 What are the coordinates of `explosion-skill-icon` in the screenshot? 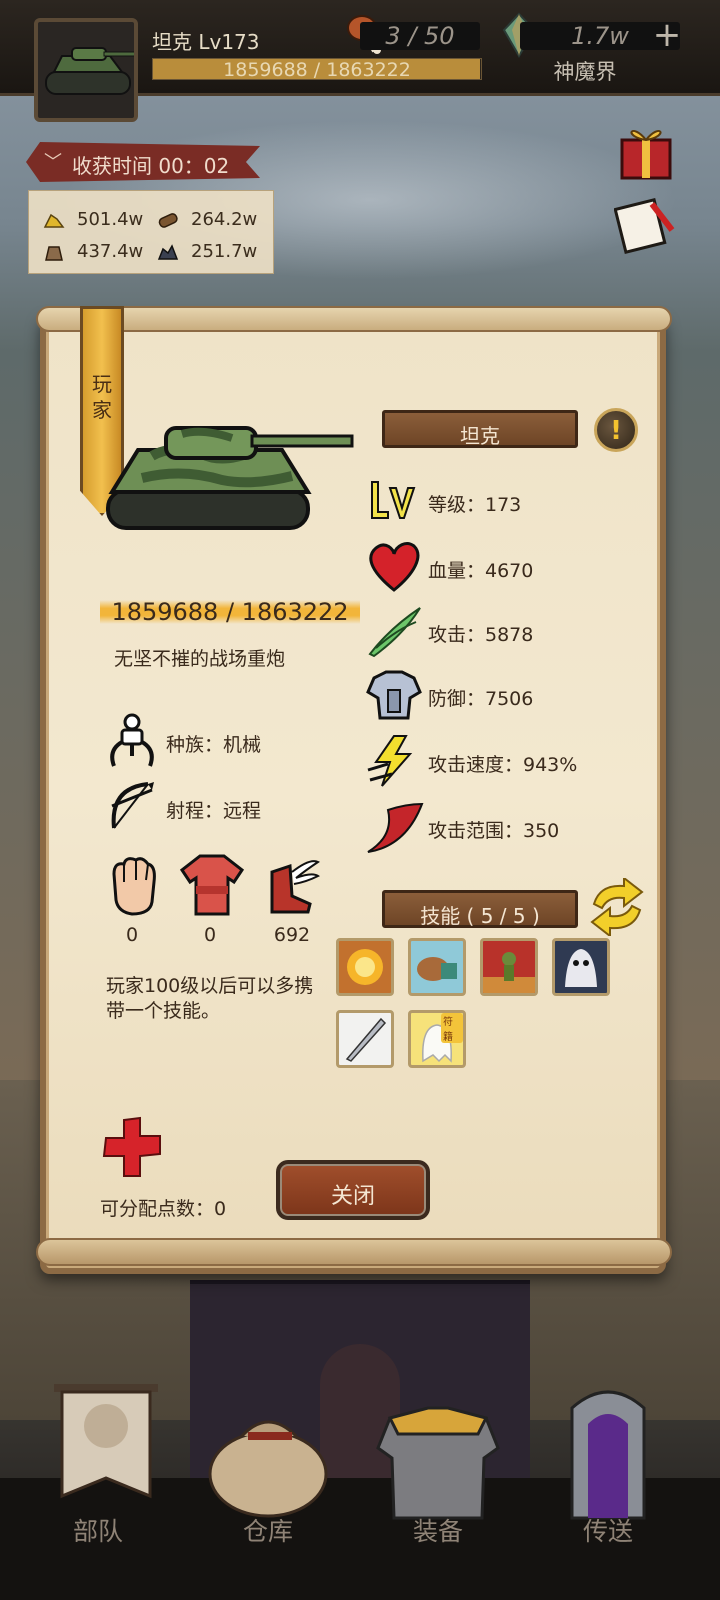 It's located at (365, 967).